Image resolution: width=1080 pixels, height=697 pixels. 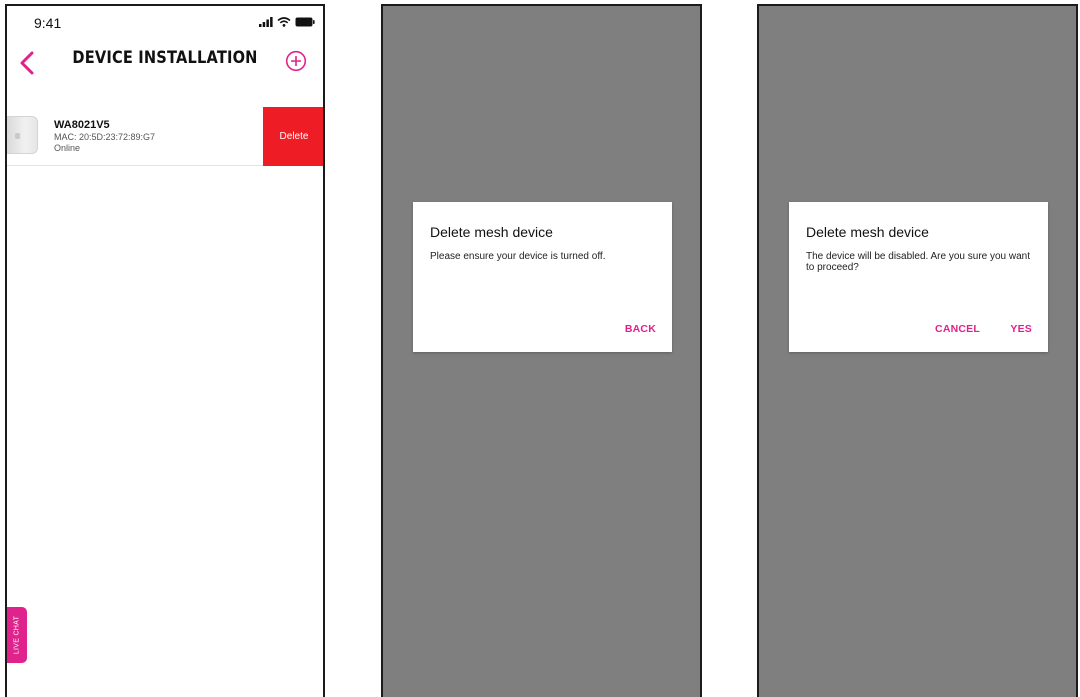 I want to click on status-icons, so click(x=287, y=22).